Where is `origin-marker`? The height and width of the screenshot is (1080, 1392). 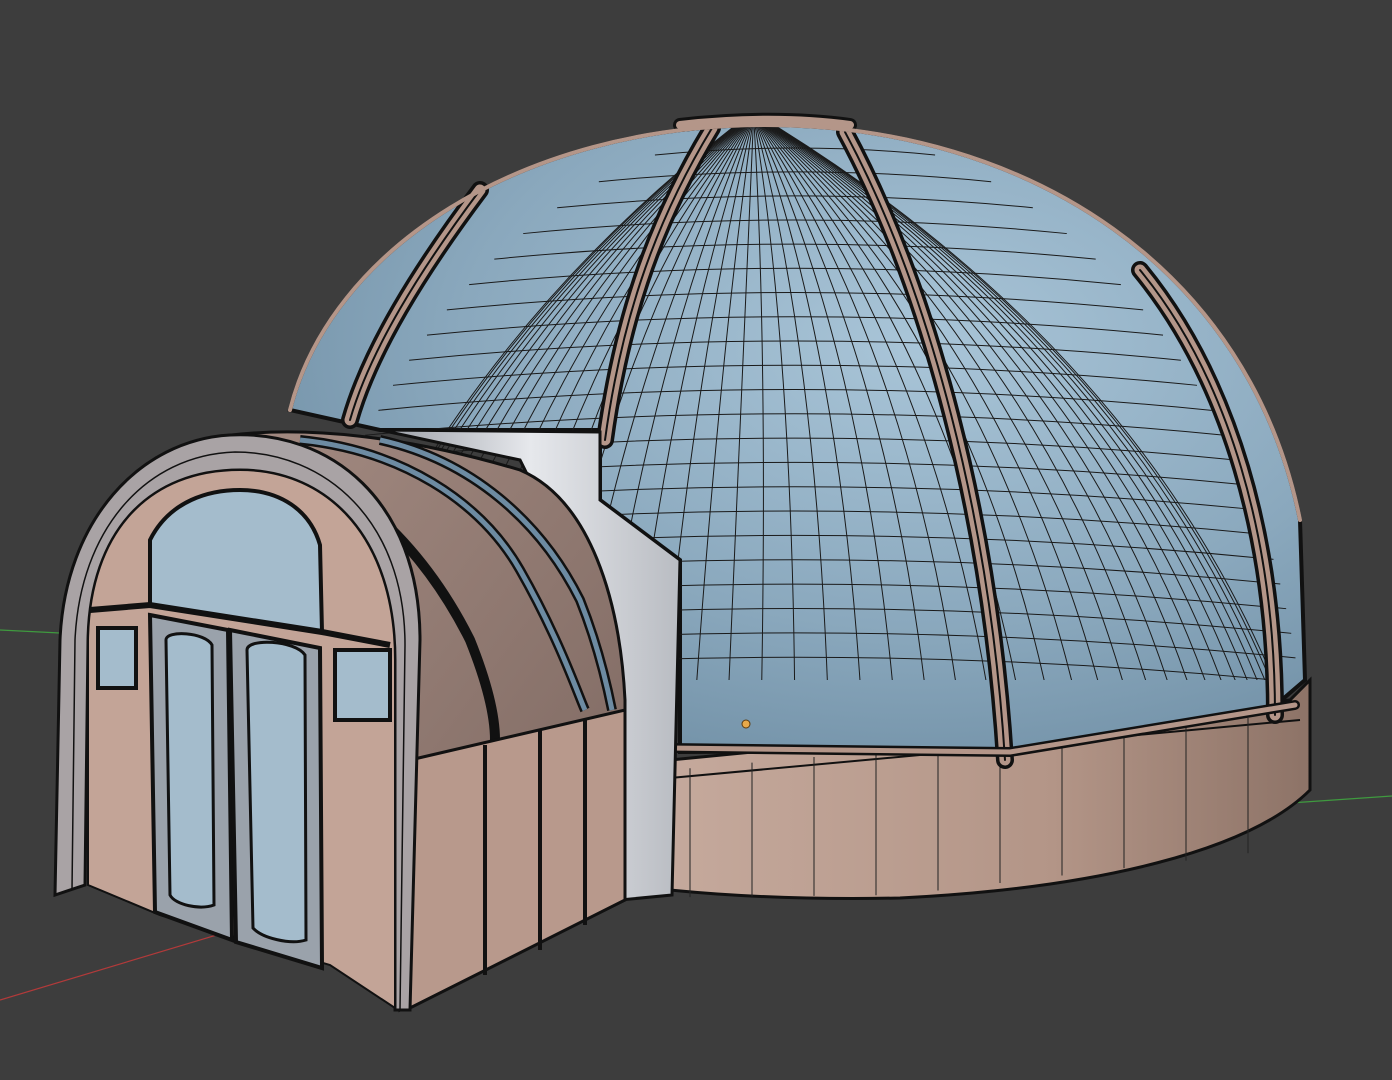 origin-marker is located at coordinates (746, 724).